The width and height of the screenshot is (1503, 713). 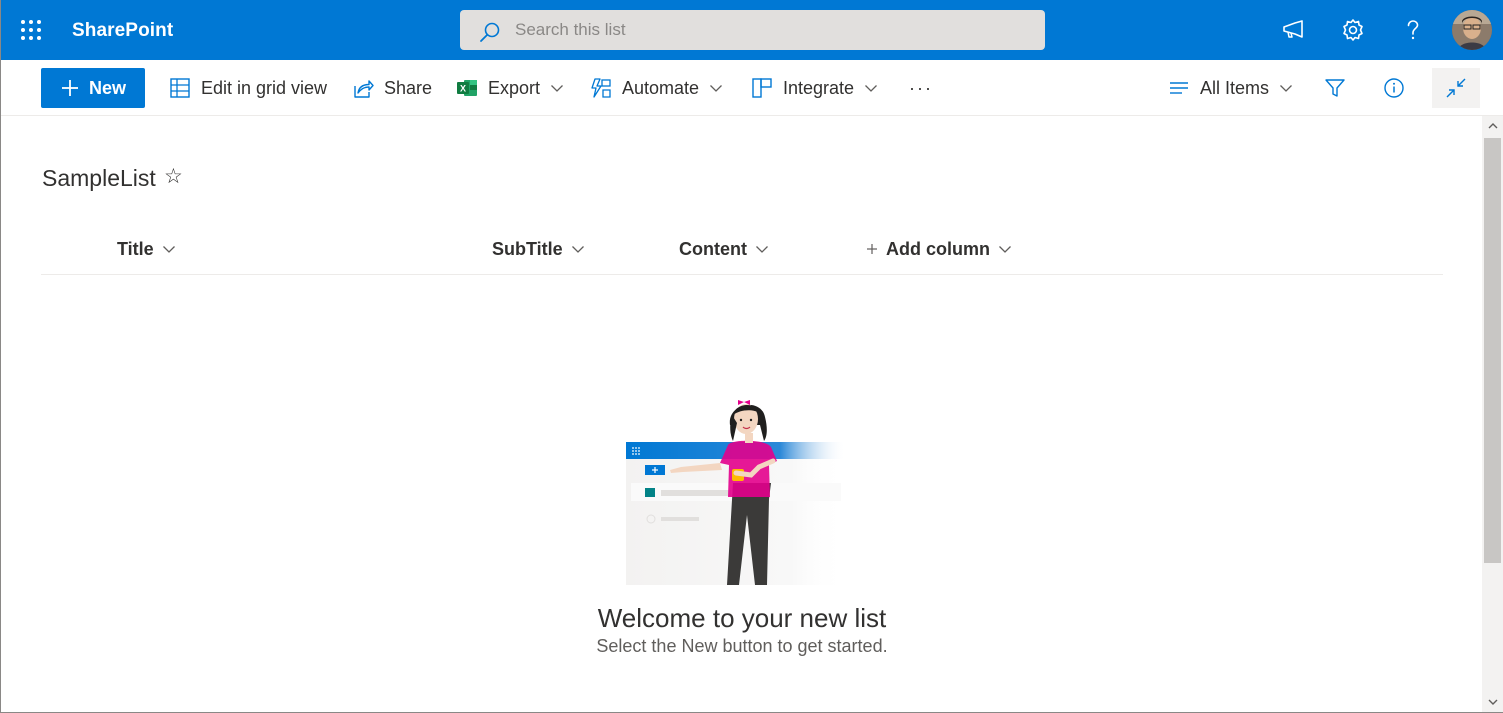 I want to click on vertical-scrollbar, so click(x=1492, y=414).